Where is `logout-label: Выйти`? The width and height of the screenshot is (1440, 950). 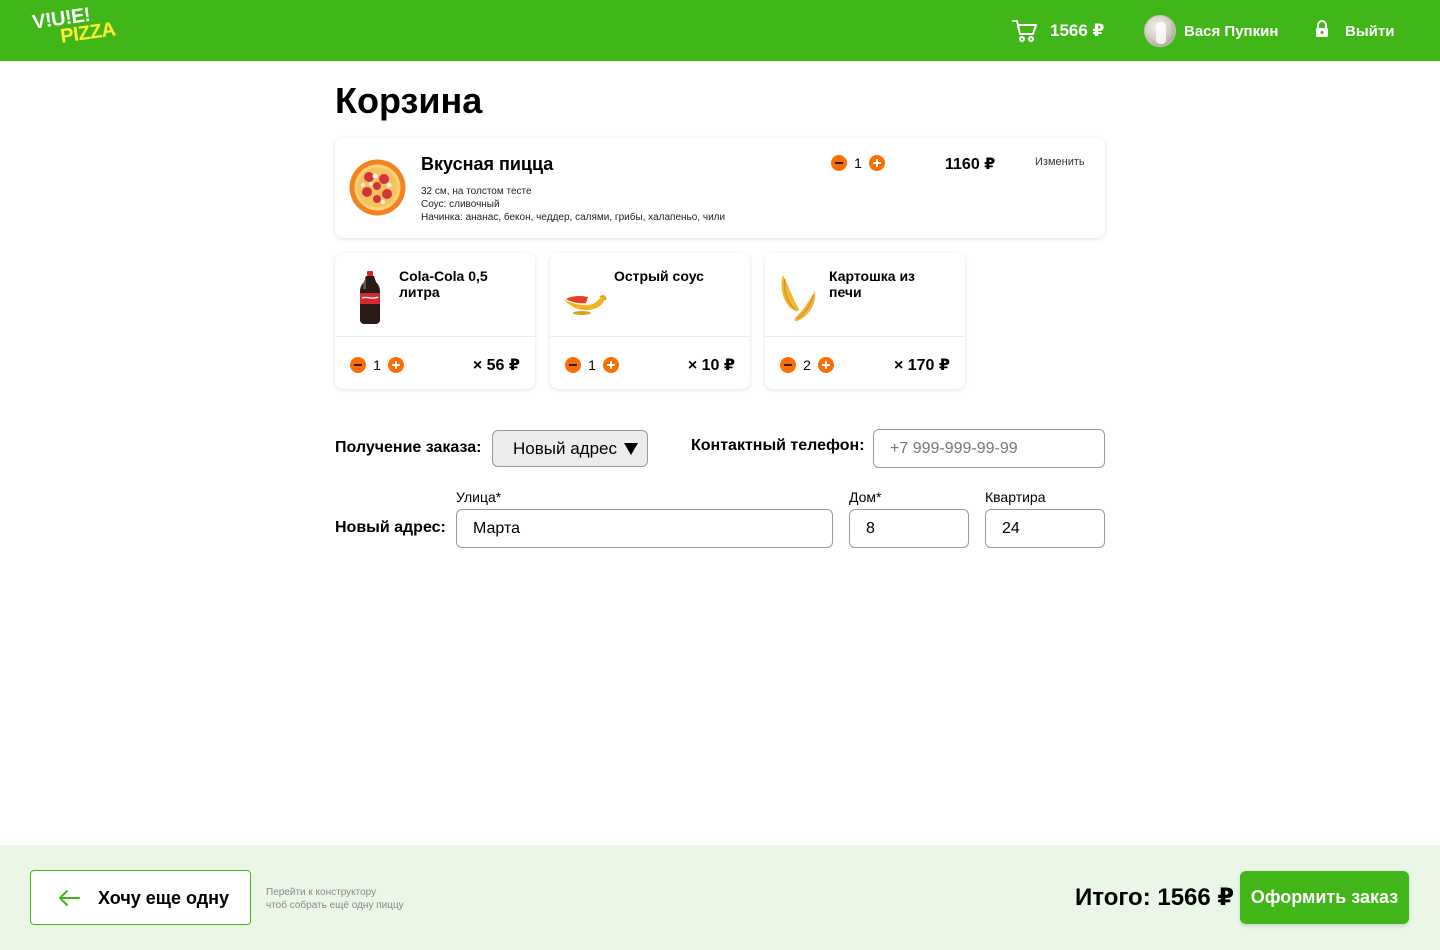 logout-label: Выйти is located at coordinates (1370, 31).